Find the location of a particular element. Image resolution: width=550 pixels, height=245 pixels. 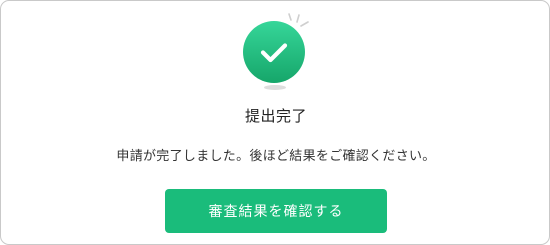

dialog-title: 提出完了 is located at coordinates (275, 116).